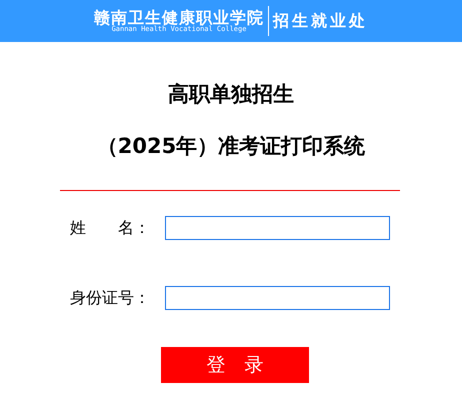 The width and height of the screenshot is (462, 406). What do you see at coordinates (231, 146) in the screenshot?
I see `page-subtitle: （2025年）准考证打印系统` at bounding box center [231, 146].